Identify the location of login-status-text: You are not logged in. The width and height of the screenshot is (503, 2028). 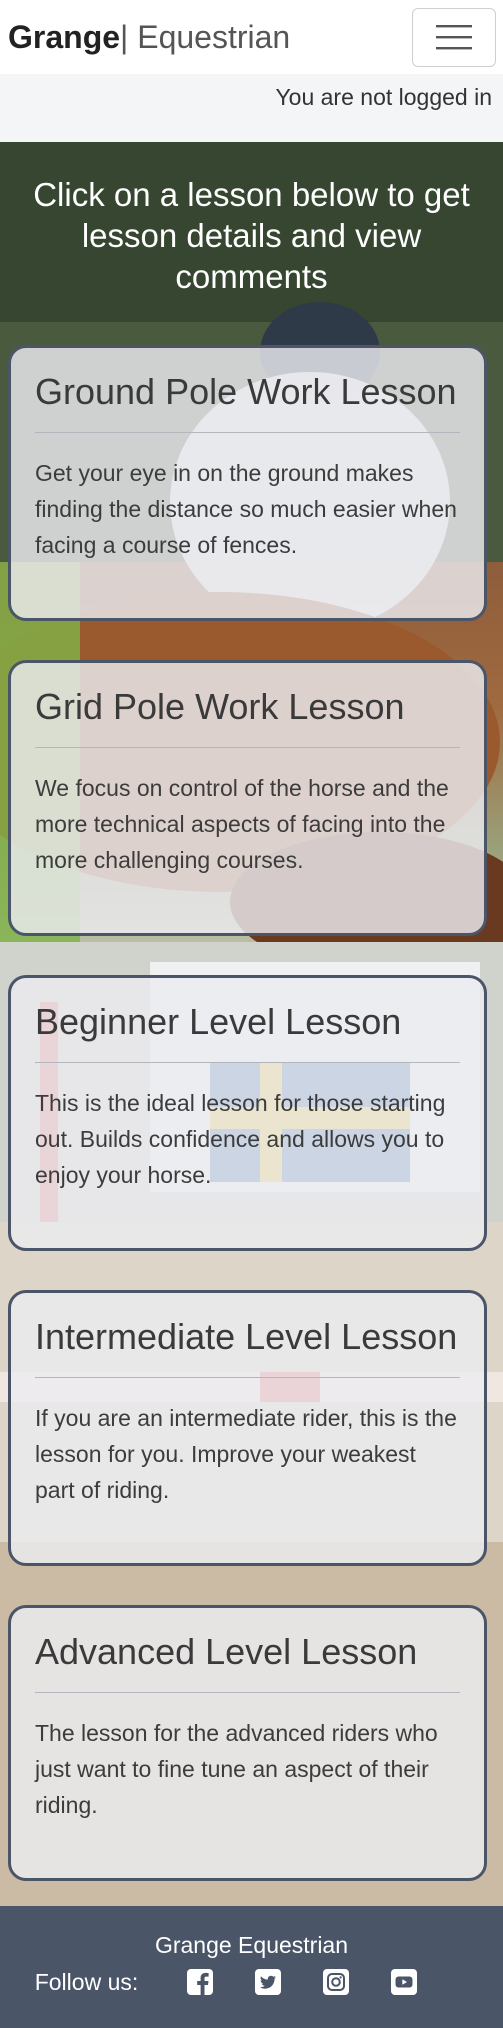
(383, 97).